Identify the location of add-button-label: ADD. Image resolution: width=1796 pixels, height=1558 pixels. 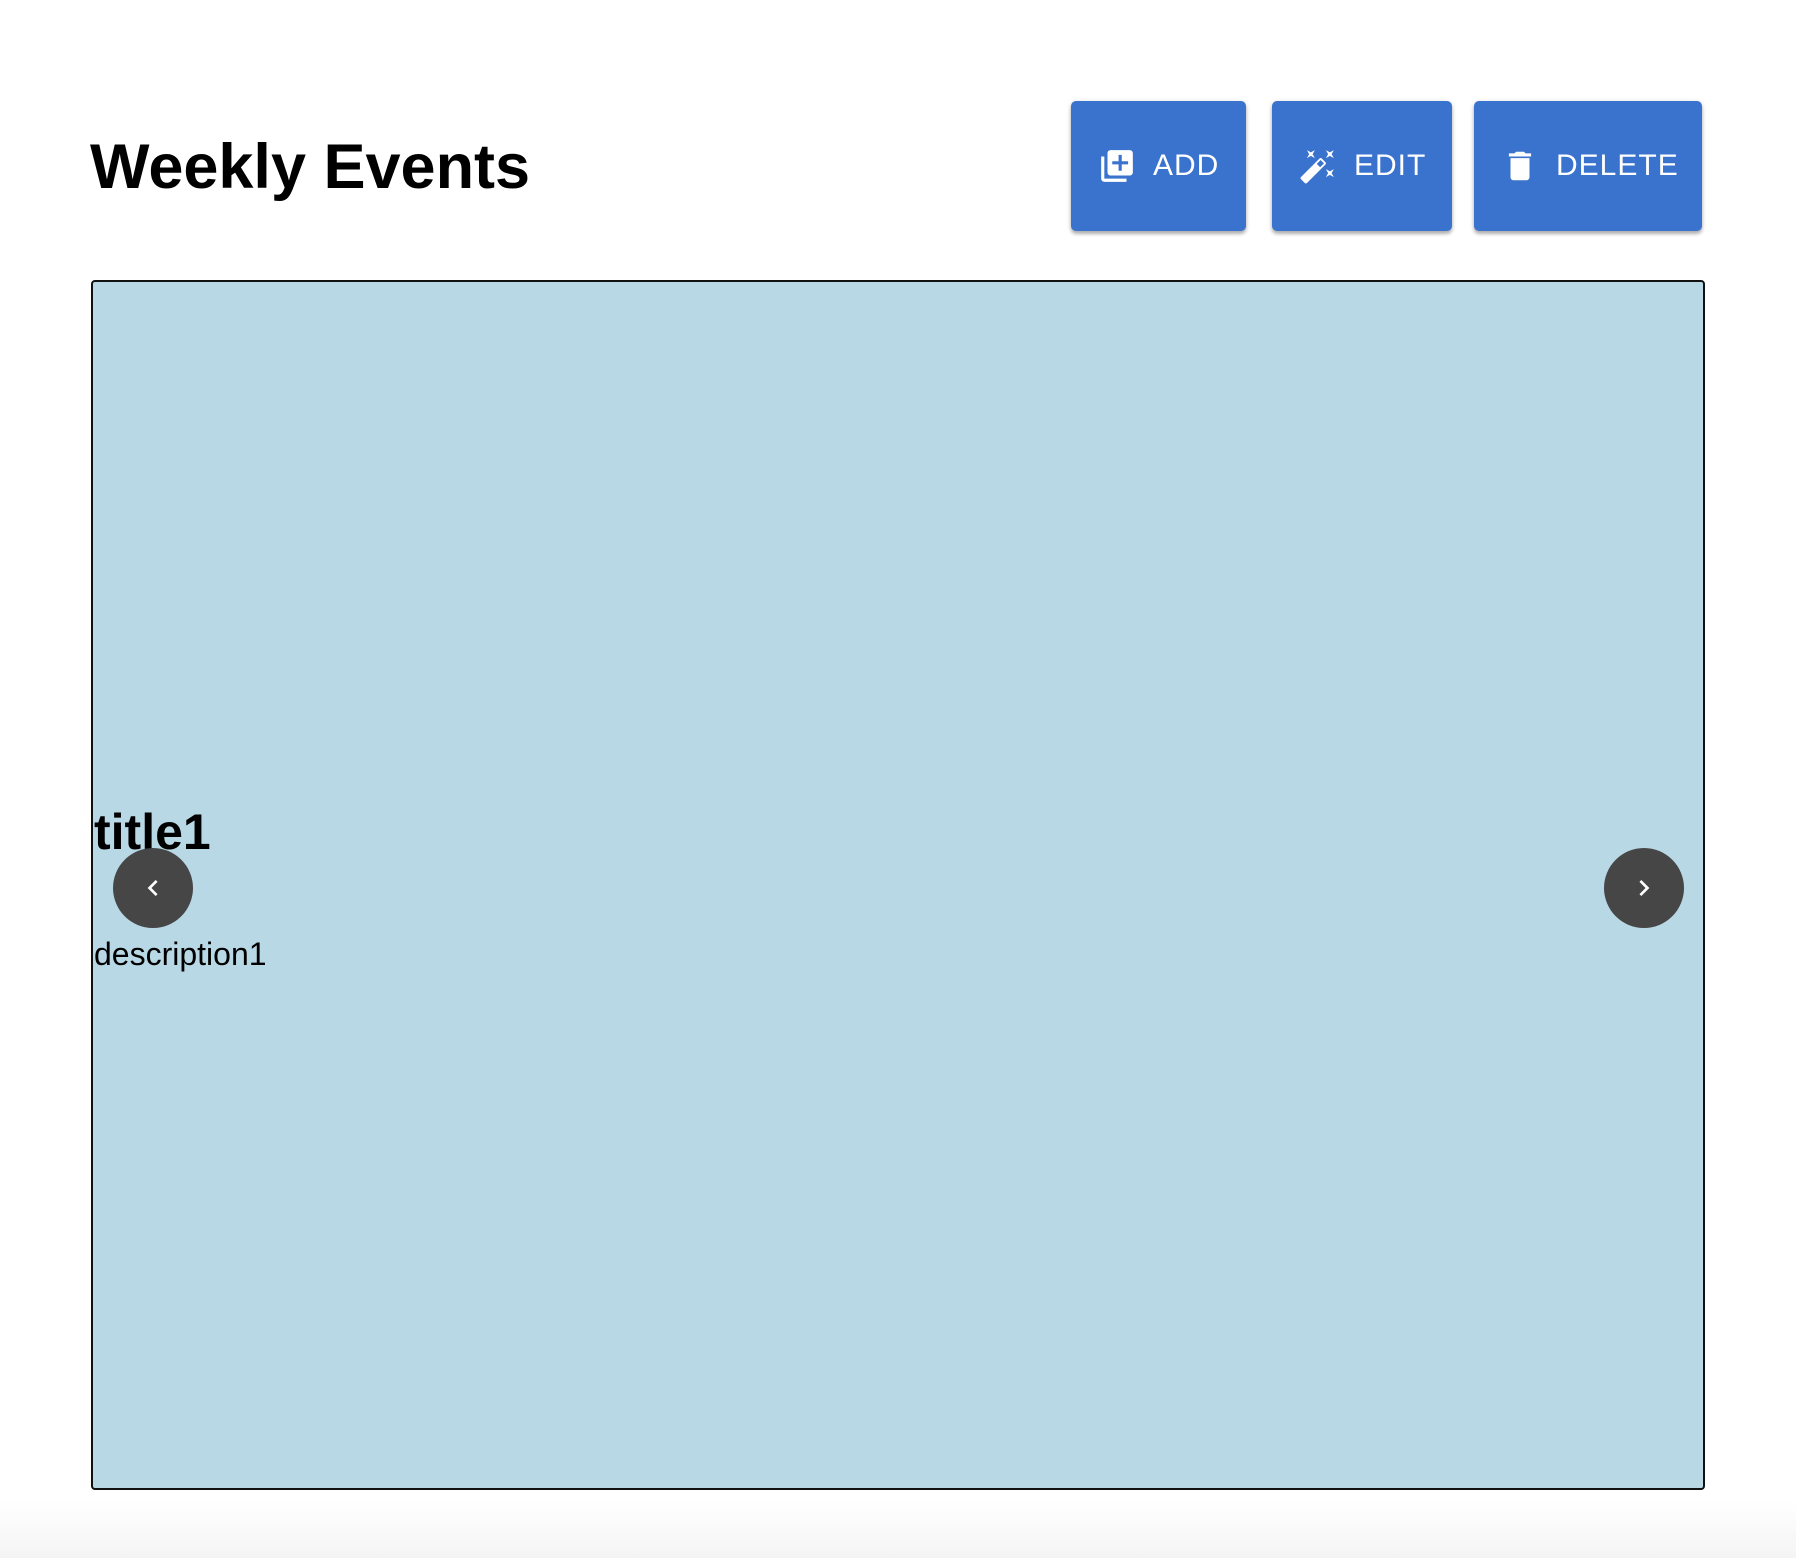
(1186, 165).